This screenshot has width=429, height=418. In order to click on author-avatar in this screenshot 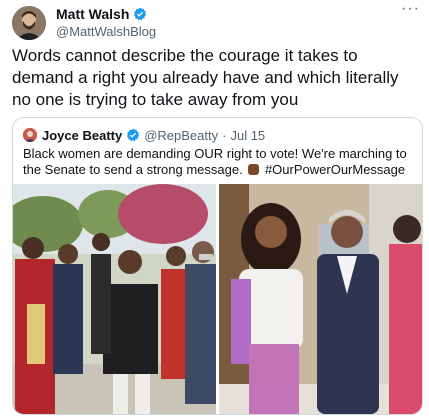, I will do `click(29, 23)`.